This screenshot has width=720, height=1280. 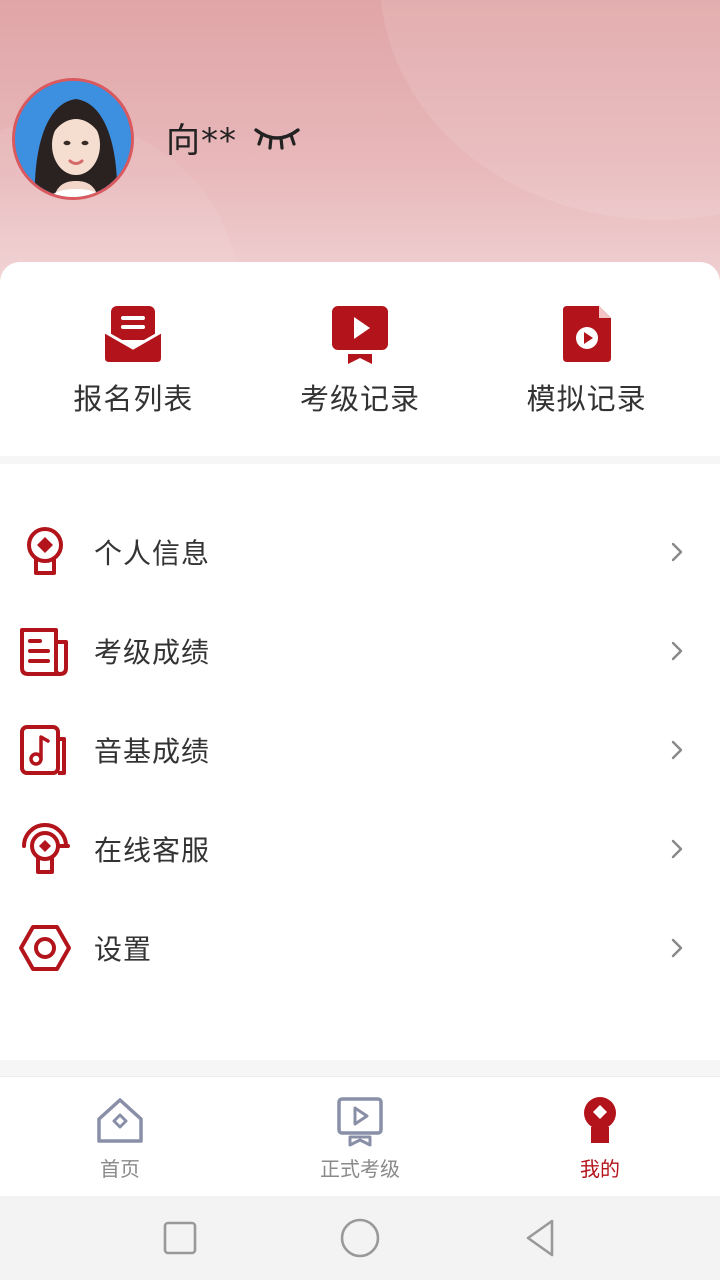 What do you see at coordinates (120, 1169) in the screenshot?
I see `tab-label: 首页` at bounding box center [120, 1169].